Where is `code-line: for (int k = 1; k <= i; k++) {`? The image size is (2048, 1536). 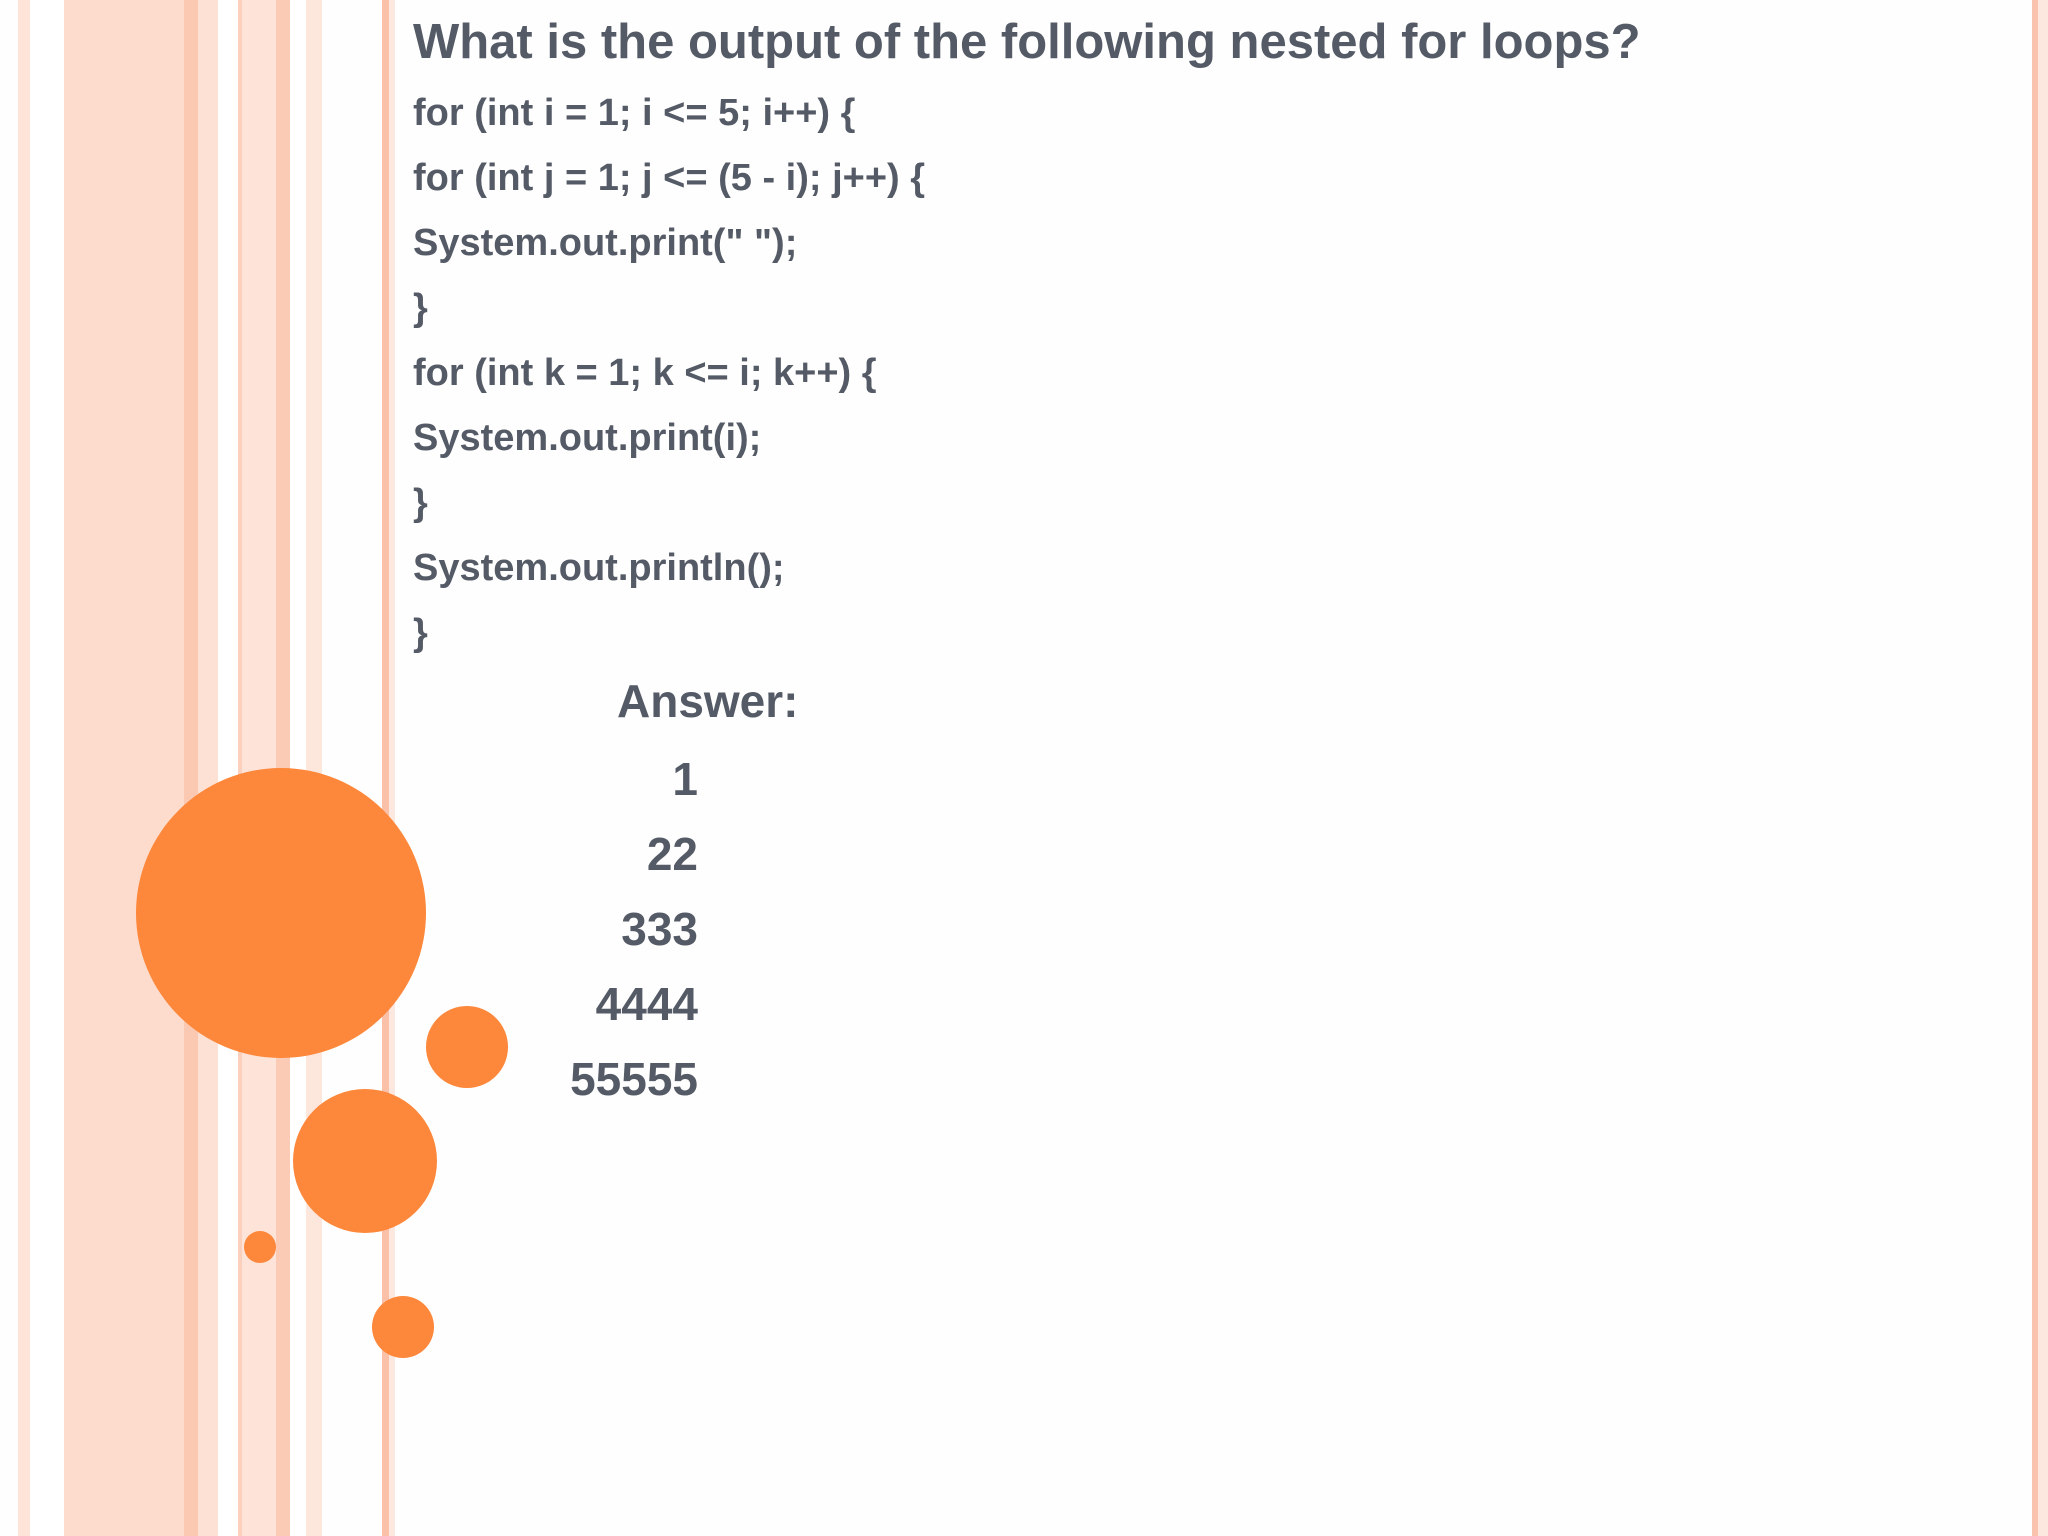
code-line: for (int k = 1; k <= i; k++) { is located at coordinates (645, 373).